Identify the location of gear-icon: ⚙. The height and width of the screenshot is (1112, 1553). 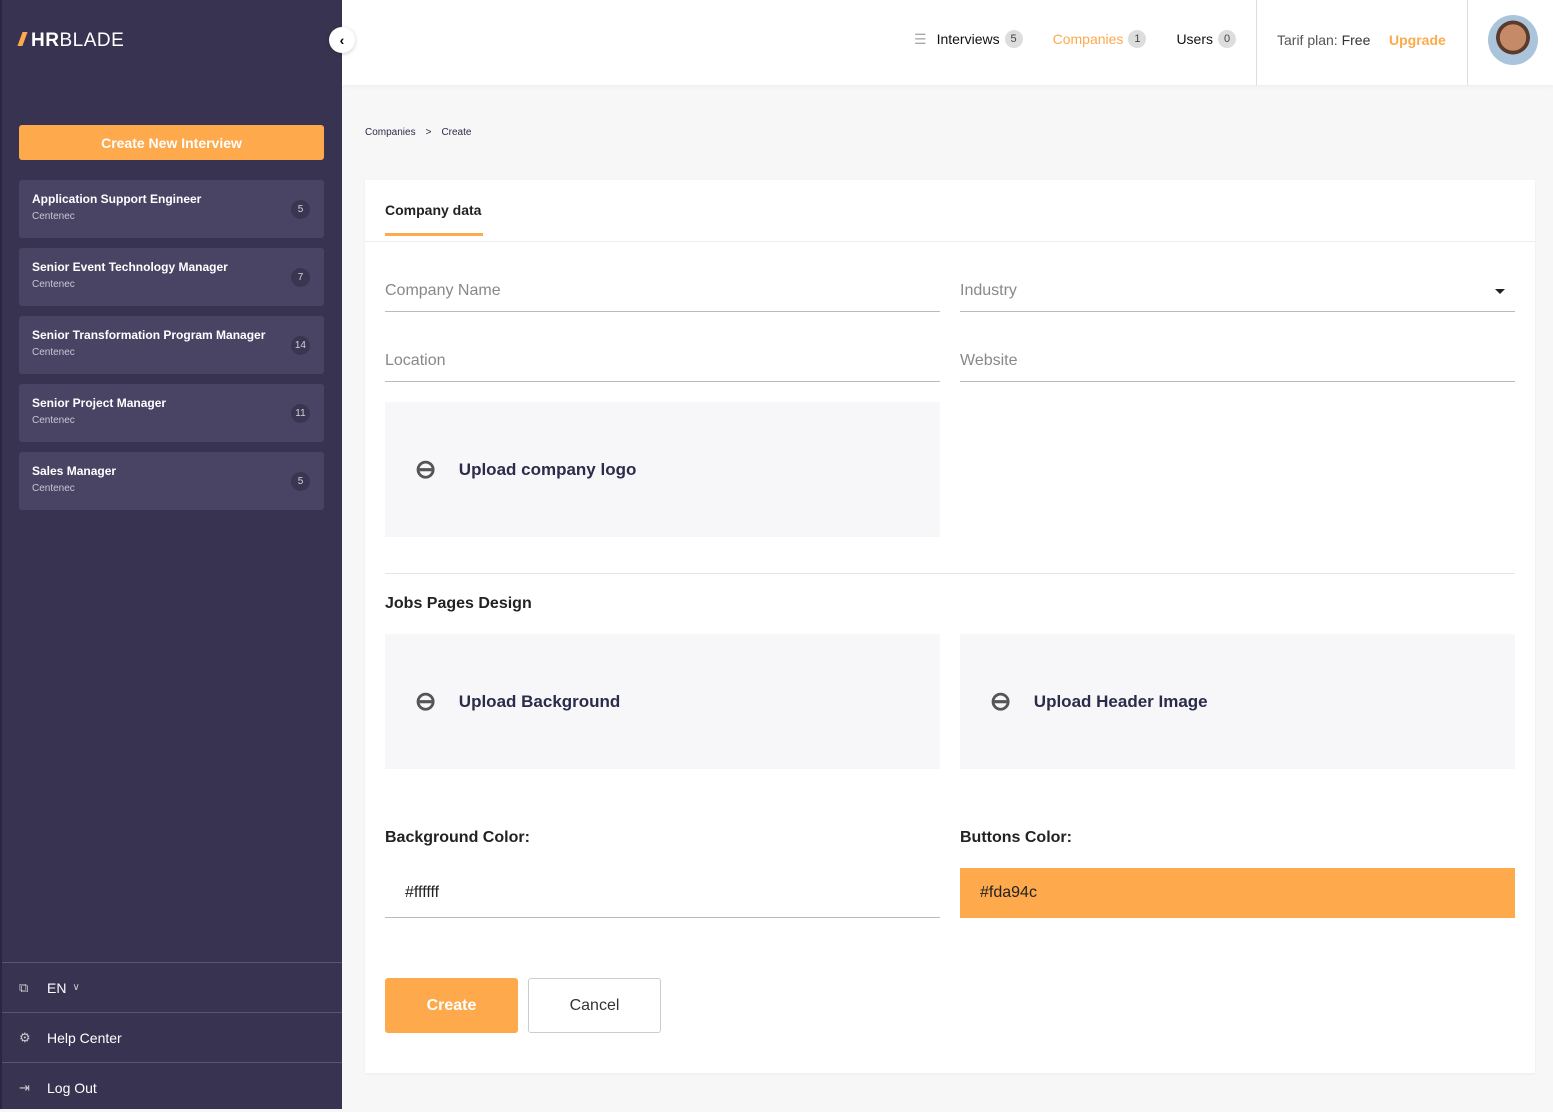
(25, 1037).